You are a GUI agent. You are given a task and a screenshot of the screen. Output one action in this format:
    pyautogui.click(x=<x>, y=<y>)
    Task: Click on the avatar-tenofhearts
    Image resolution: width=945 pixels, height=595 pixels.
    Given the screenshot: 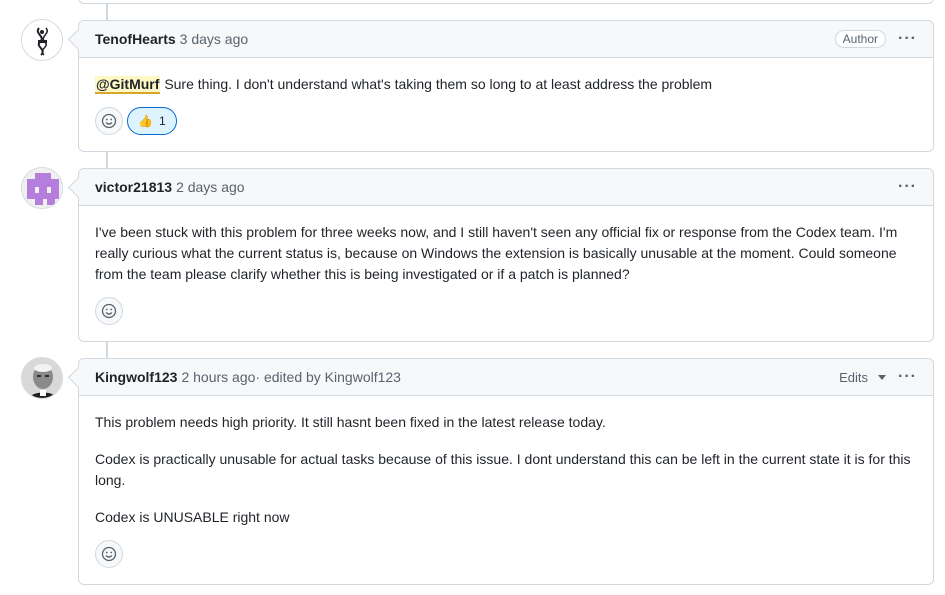 What is the action you would take?
    pyautogui.click(x=42, y=40)
    